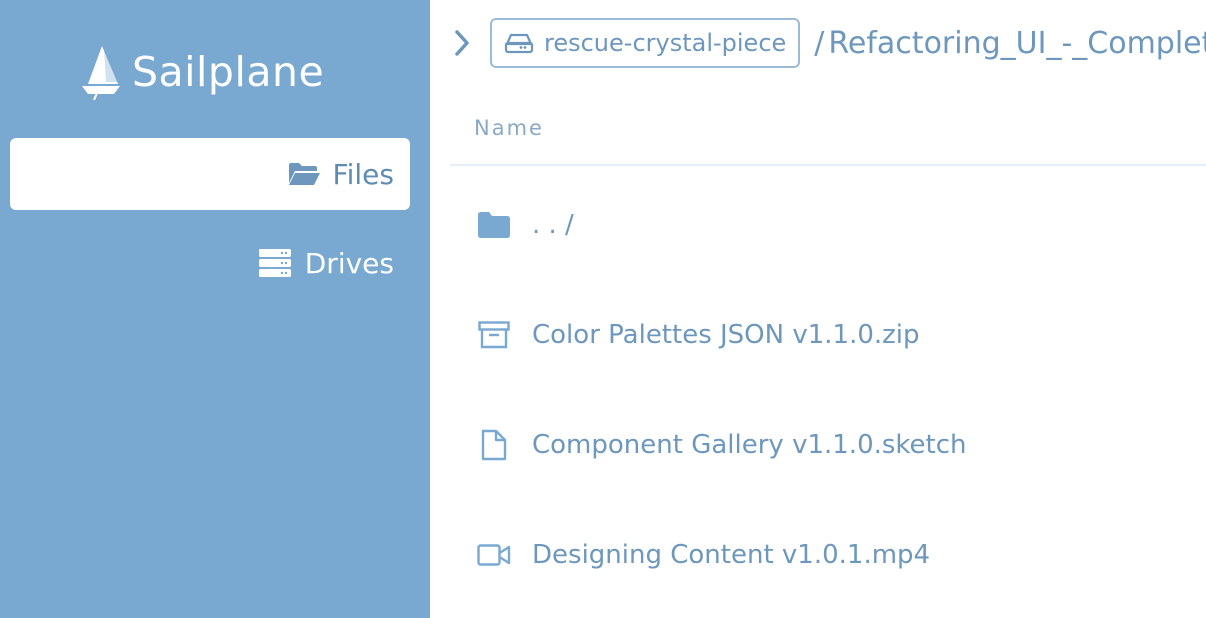 The width and height of the screenshot is (1206, 618). Describe the element at coordinates (275, 263) in the screenshot. I see `server-icon` at that location.